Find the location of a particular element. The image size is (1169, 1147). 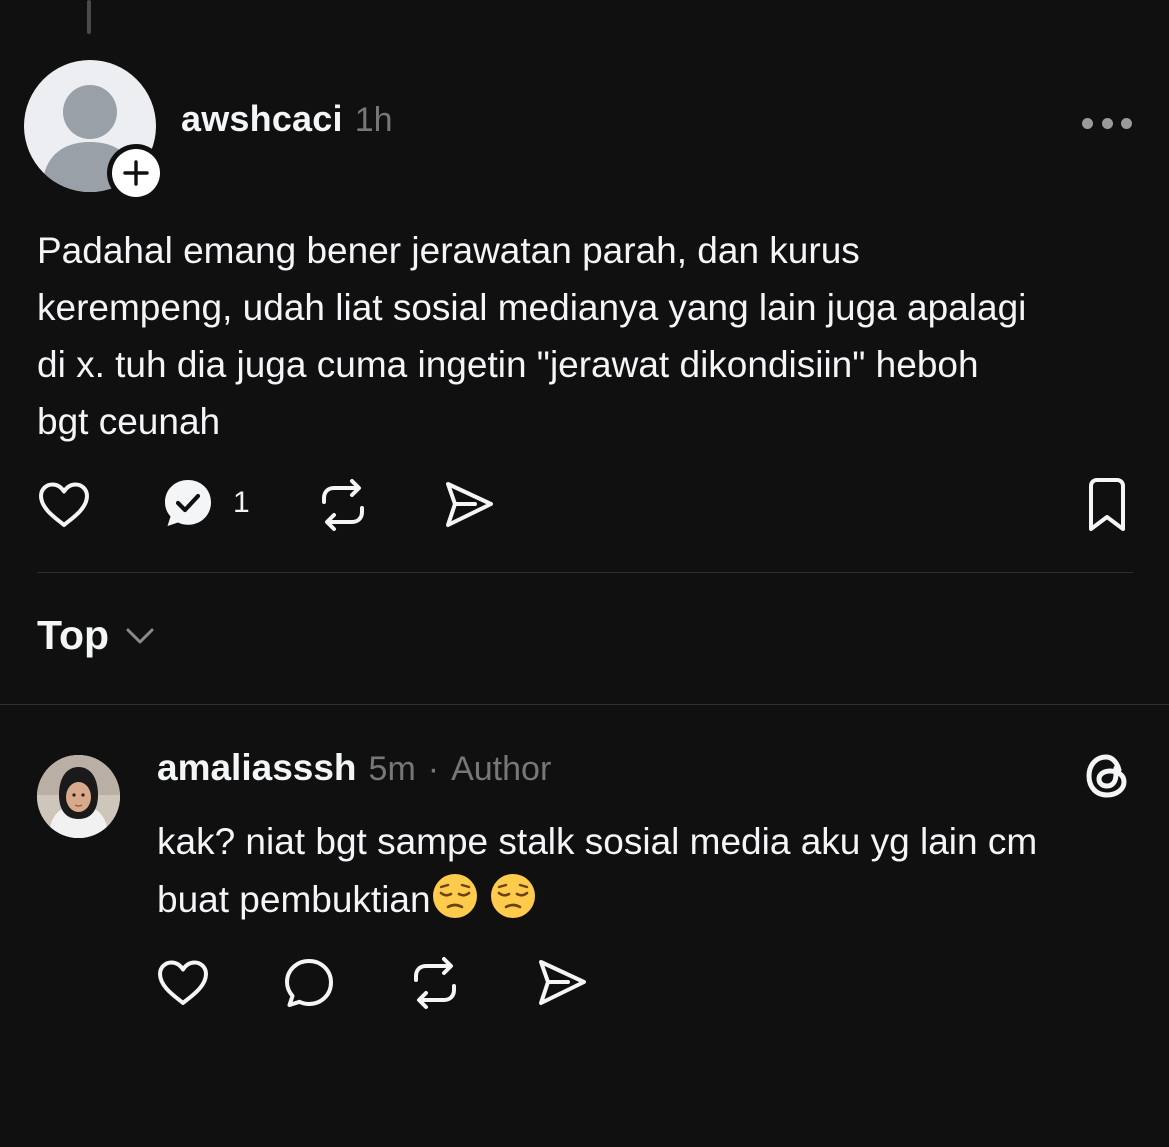

reply-count: 1 is located at coordinates (241, 502).